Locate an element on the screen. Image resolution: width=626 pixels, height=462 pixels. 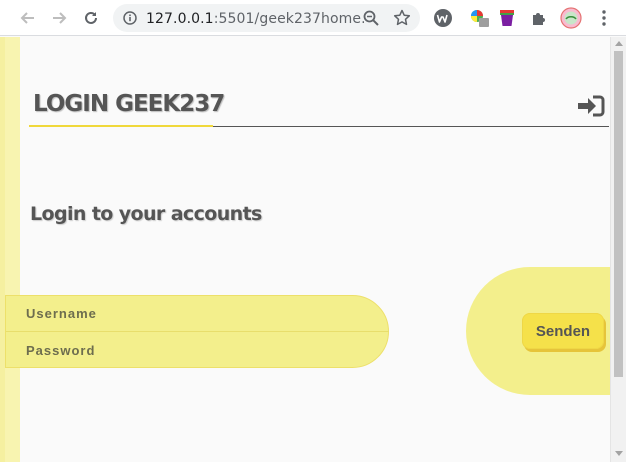
username-input is located at coordinates (197, 314).